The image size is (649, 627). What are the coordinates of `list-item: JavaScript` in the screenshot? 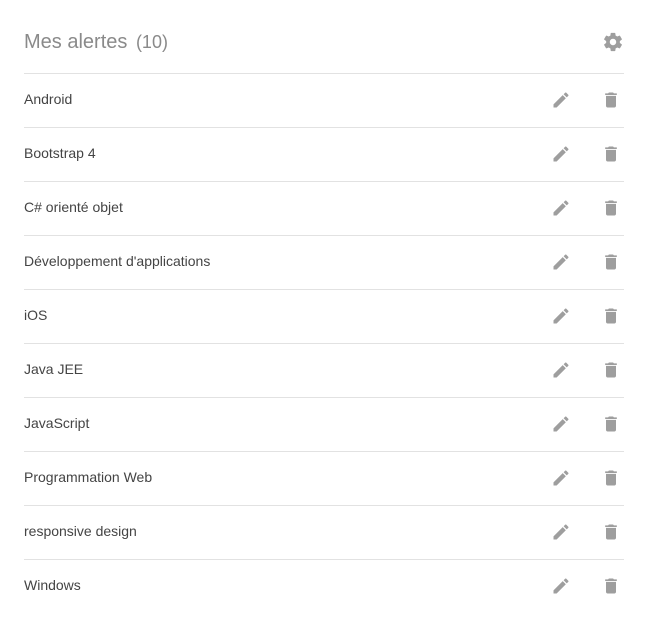 It's located at (324, 425).